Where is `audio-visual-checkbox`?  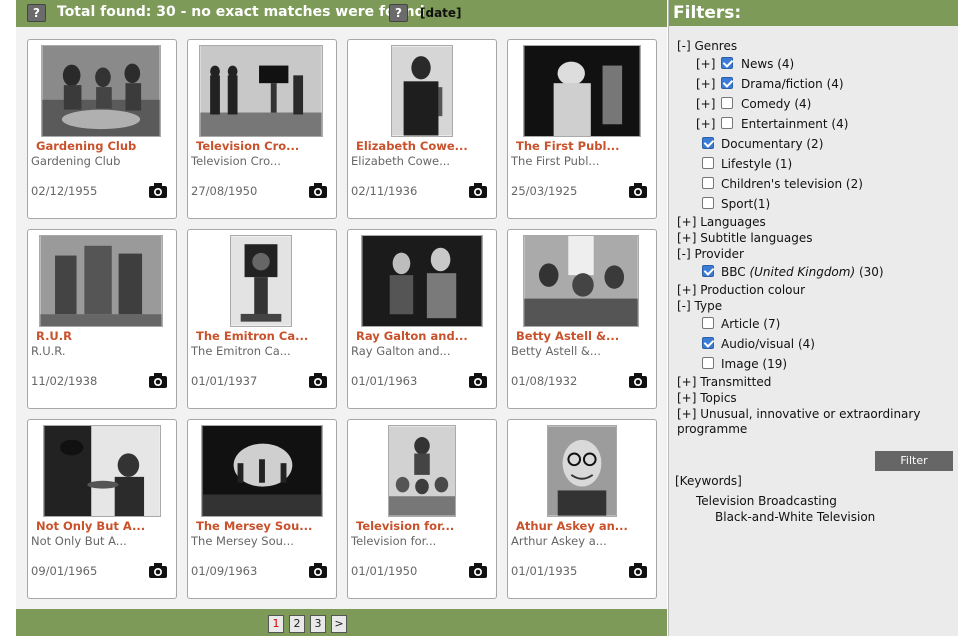 audio-visual-checkbox is located at coordinates (708, 343).